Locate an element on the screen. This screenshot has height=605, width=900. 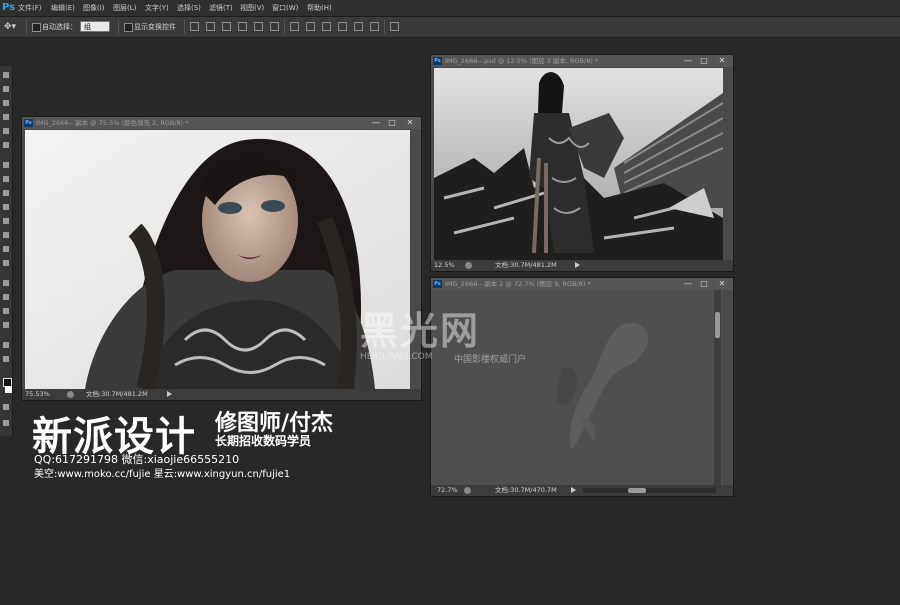
show-transform-label: 显示变换控件 is located at coordinates (155, 27).